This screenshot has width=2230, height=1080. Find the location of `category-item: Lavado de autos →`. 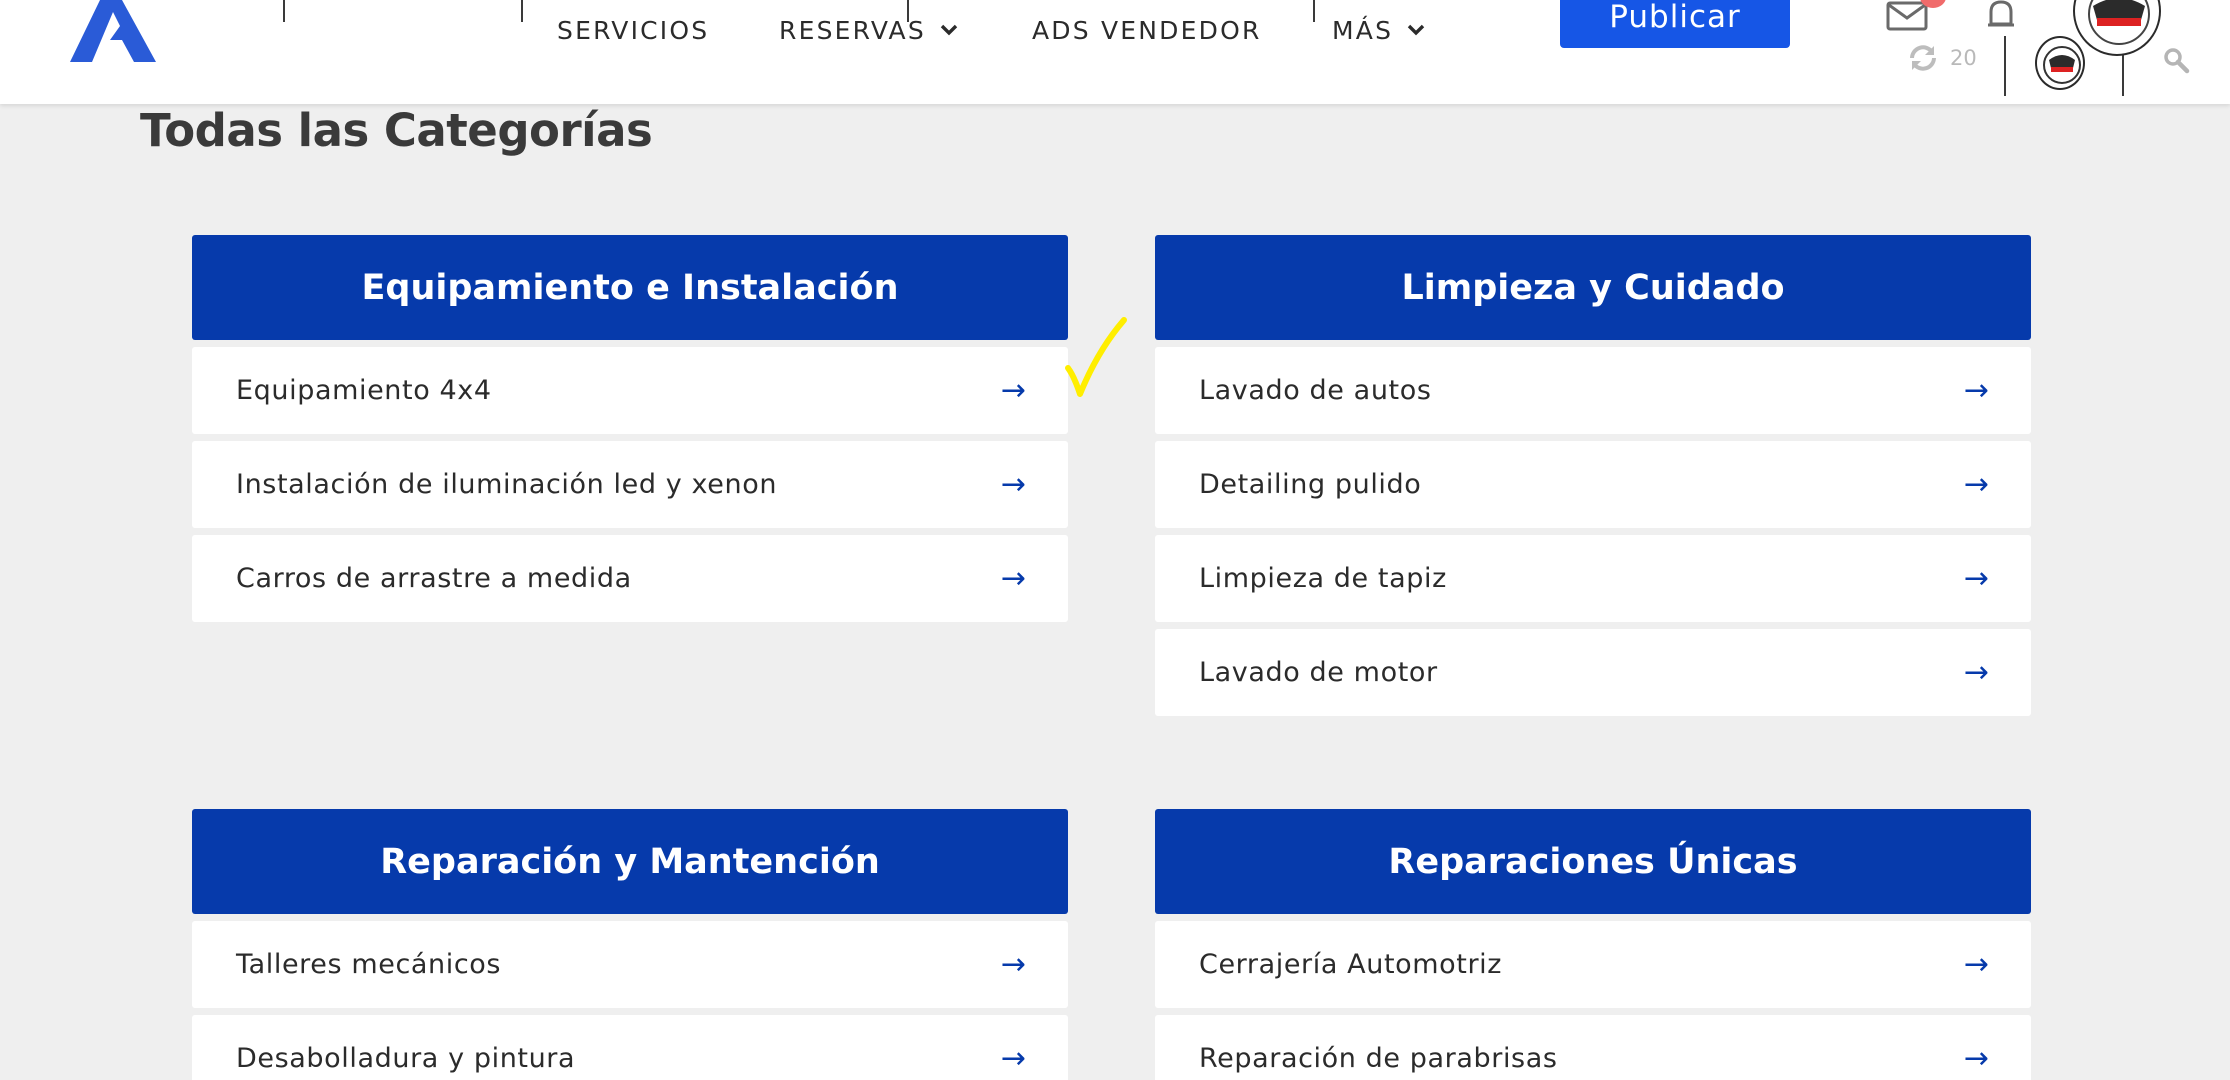

category-item: Lavado de autos → is located at coordinates (1593, 390).